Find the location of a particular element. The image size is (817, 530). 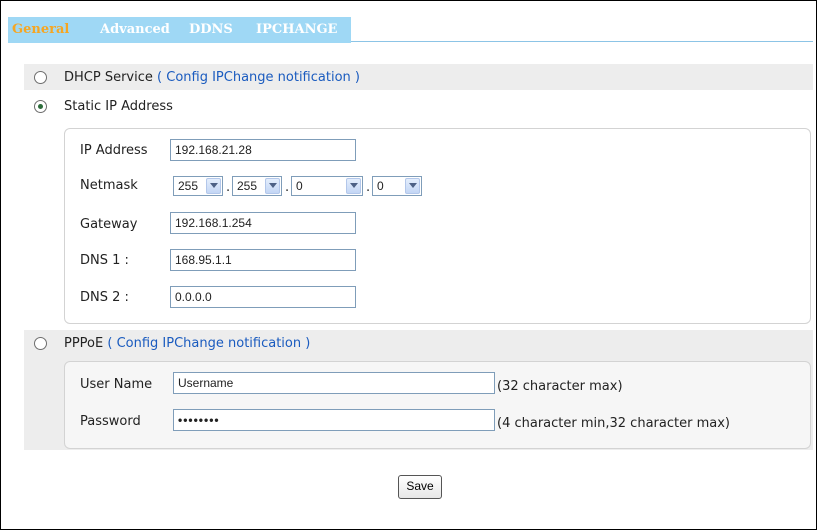

tab-ddns: DDNS is located at coordinates (211, 30).